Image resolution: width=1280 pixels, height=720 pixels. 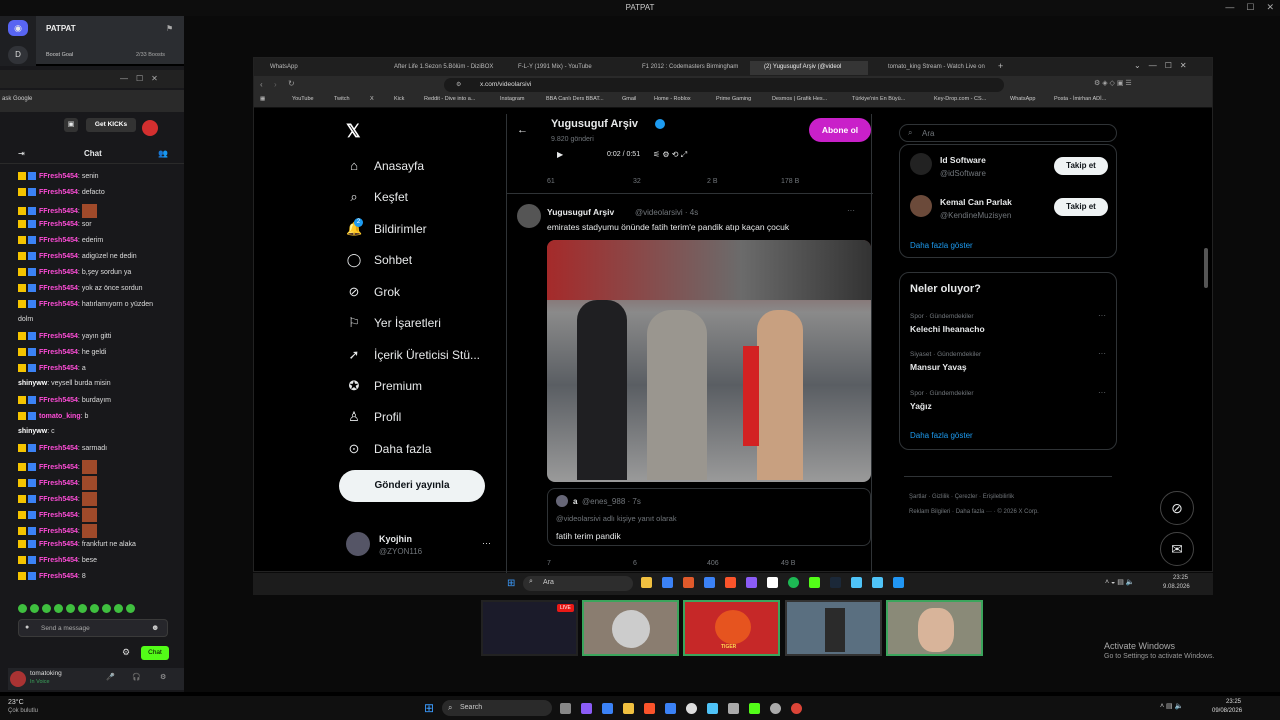 What do you see at coordinates (672, 99) in the screenshot?
I see `bookmark: Home - Roblox` at bounding box center [672, 99].